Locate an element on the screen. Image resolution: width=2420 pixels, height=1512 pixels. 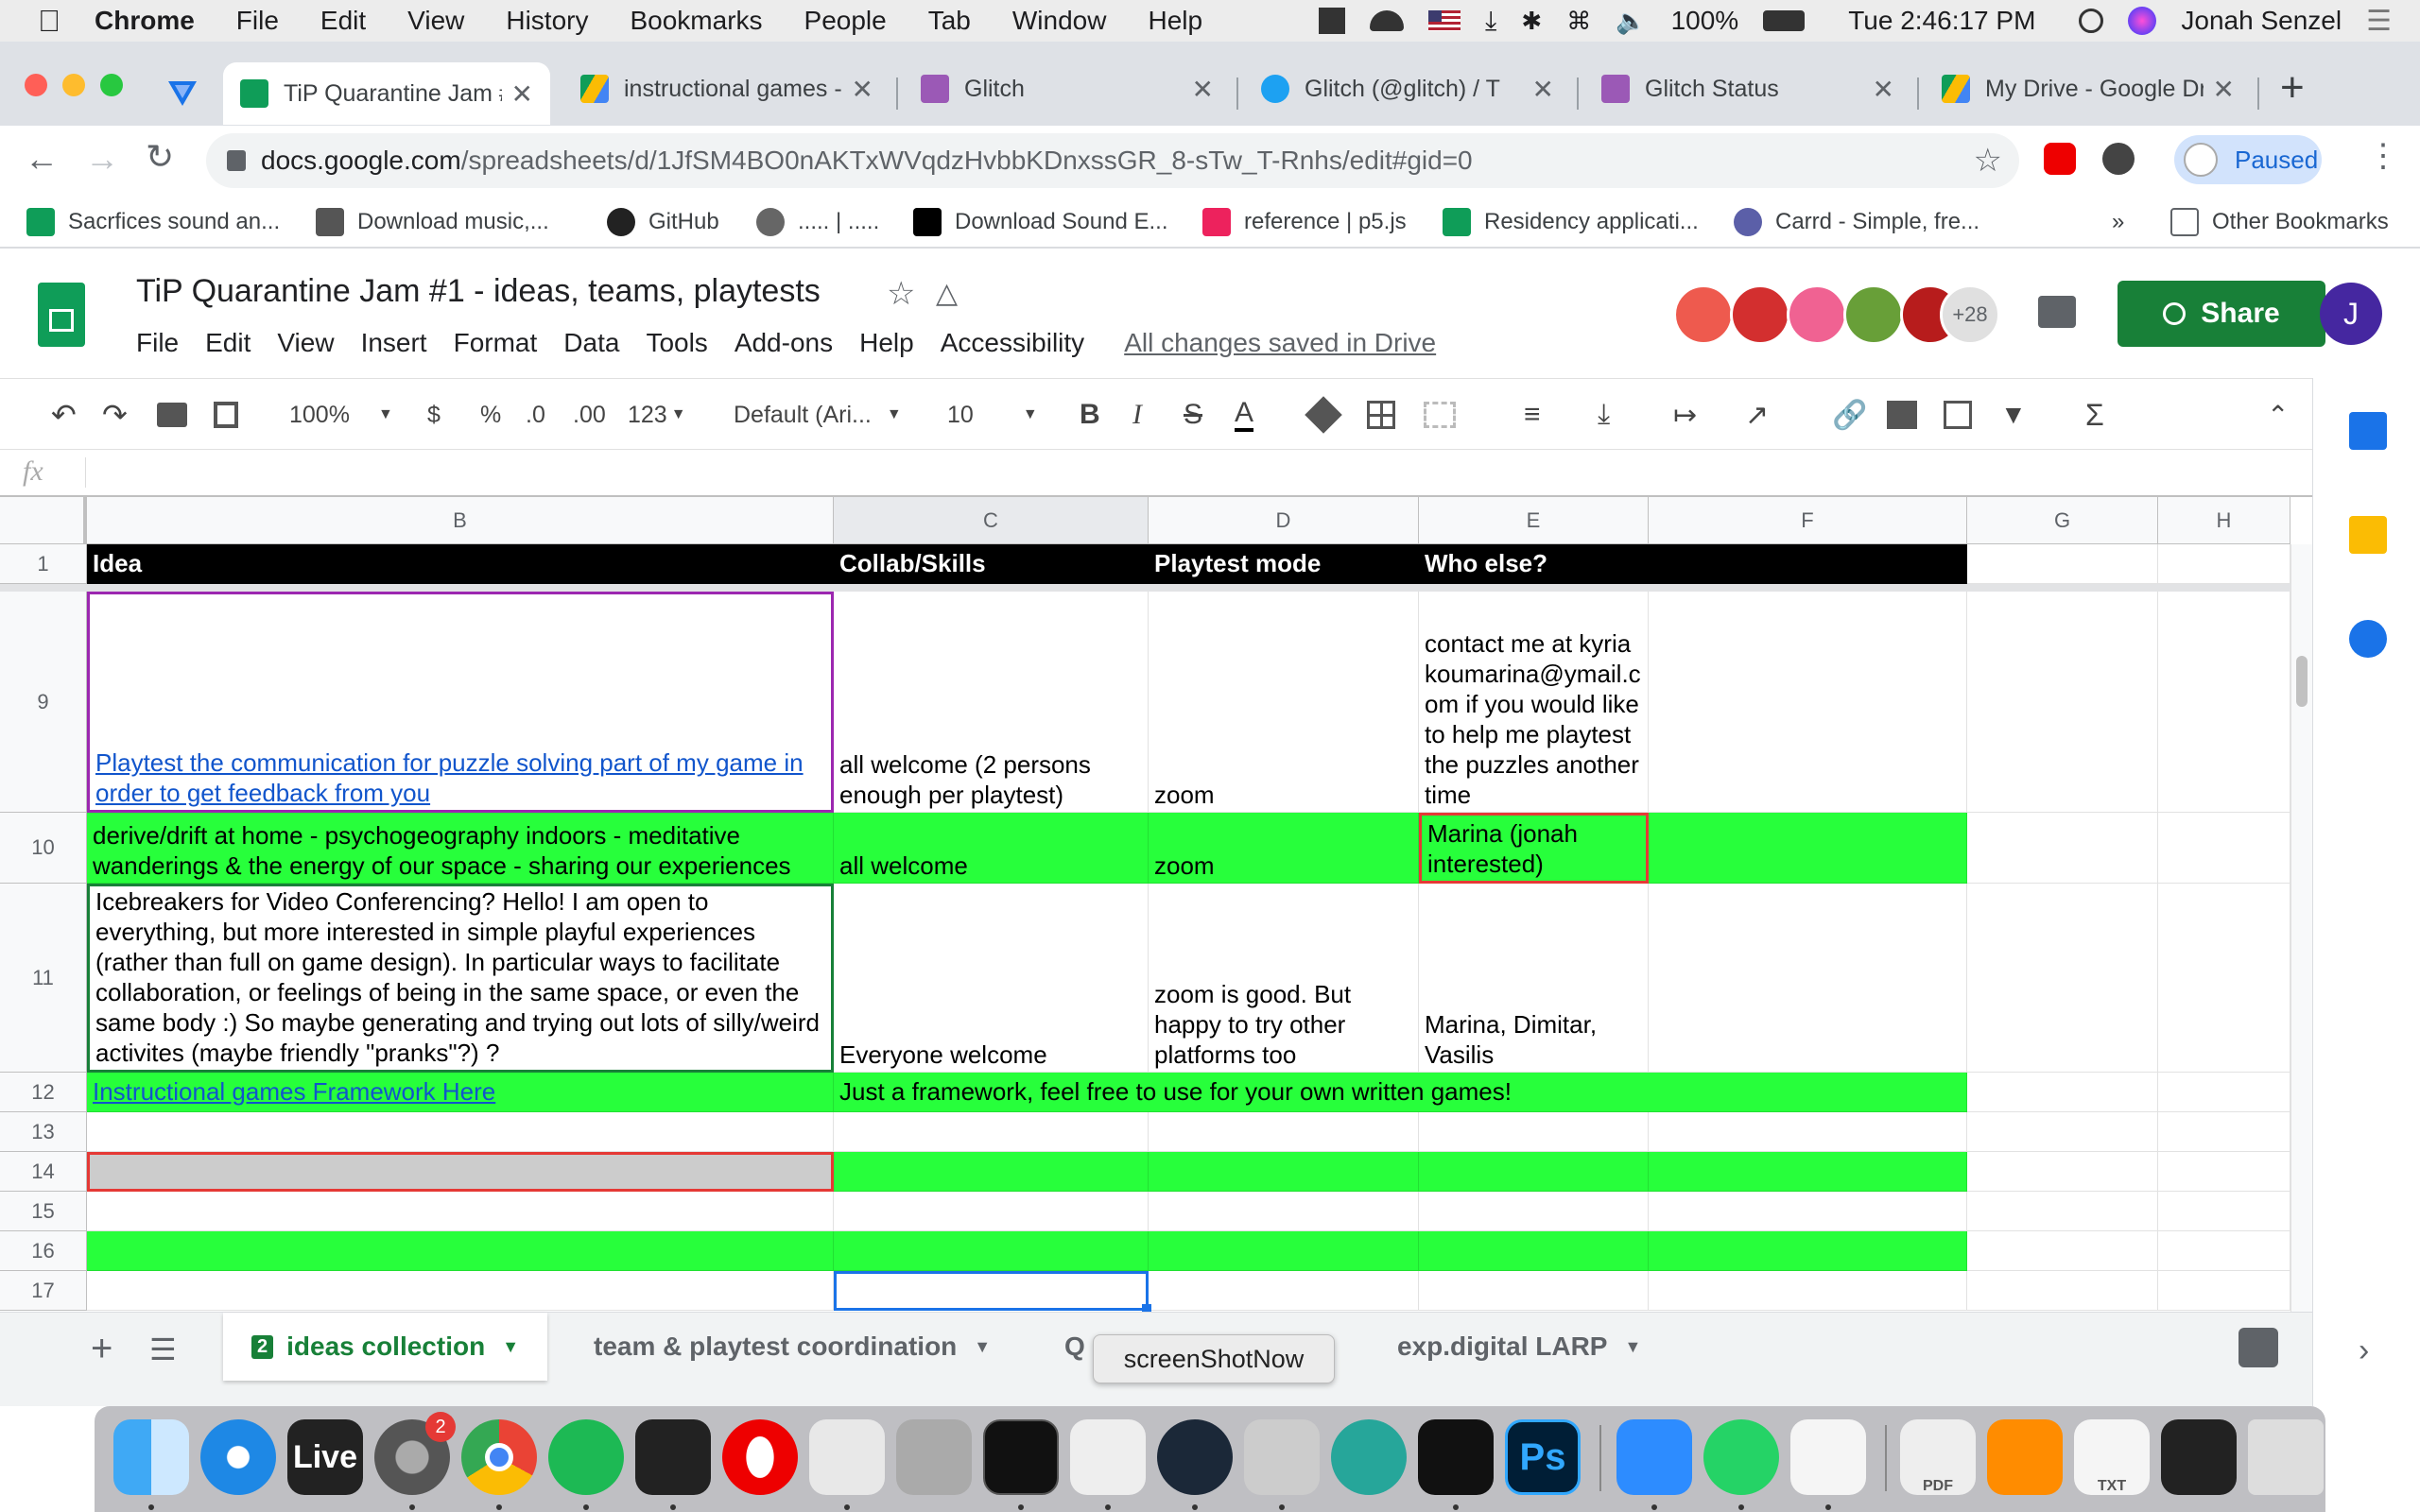
bookmark-item: GitHub is located at coordinates (663, 222).